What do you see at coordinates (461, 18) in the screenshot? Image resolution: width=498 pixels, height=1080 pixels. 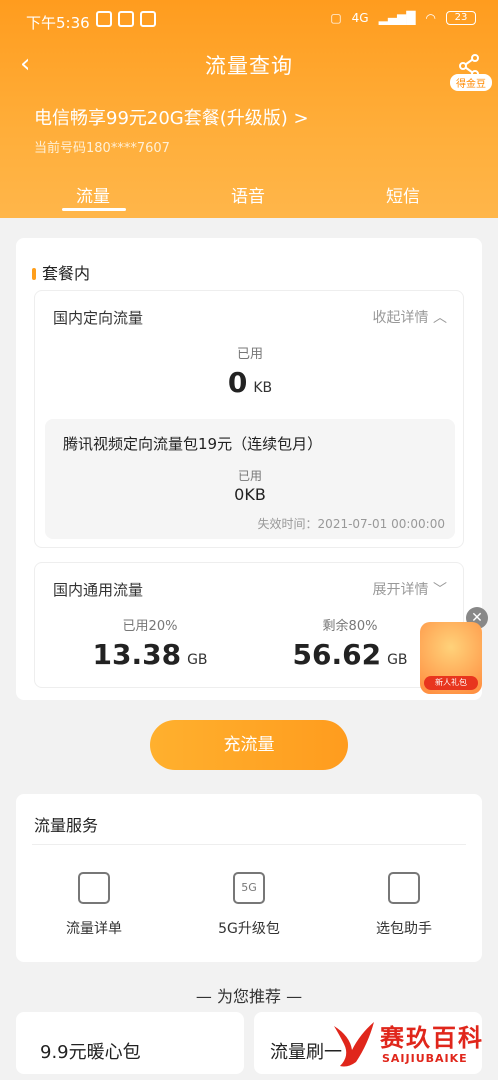 I see `battery-icon: 23` at bounding box center [461, 18].